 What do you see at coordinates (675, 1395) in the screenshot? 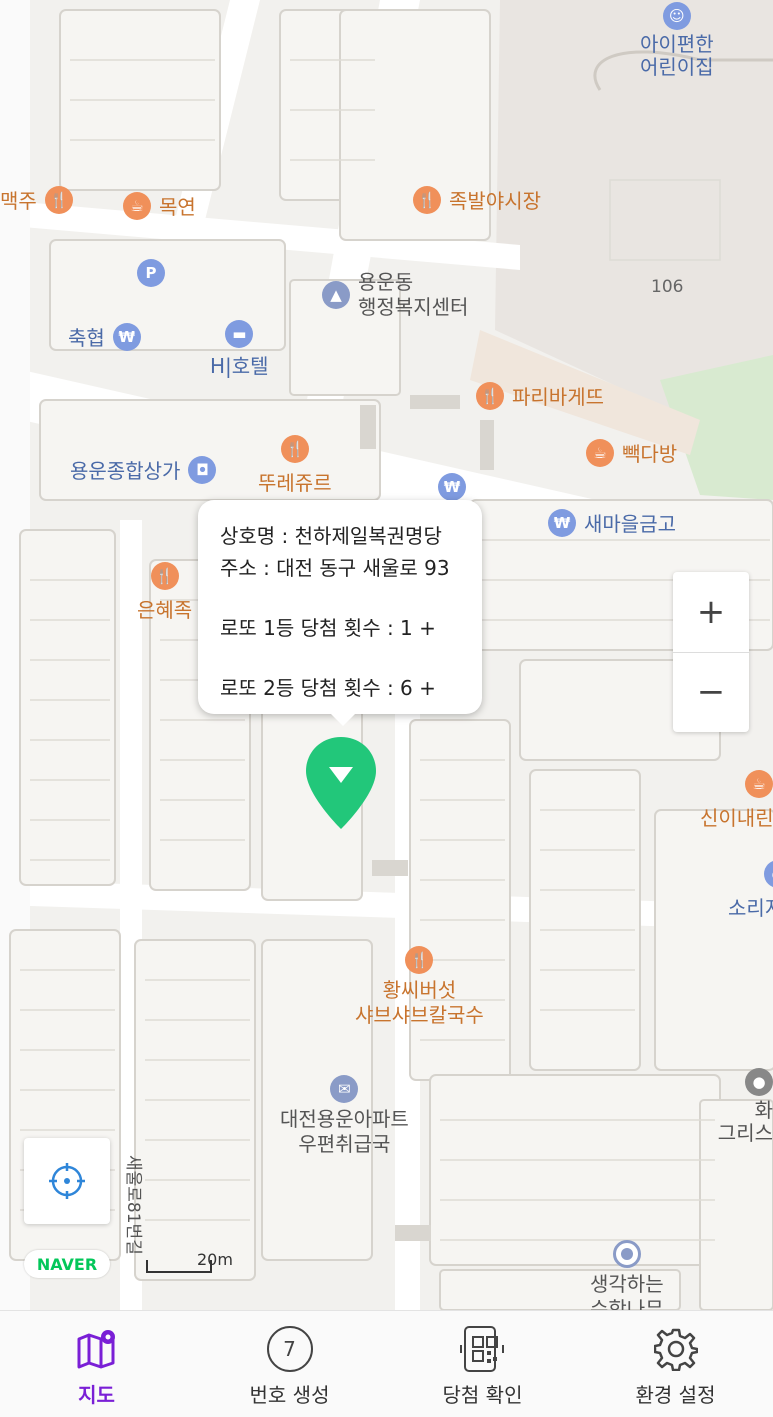
I see `tab-label: 환경 설정` at bounding box center [675, 1395].